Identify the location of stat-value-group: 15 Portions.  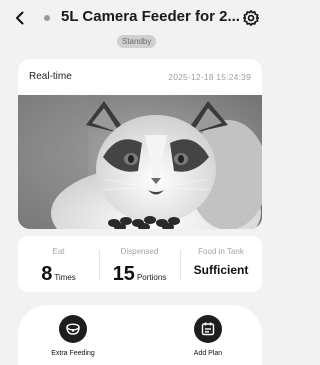
(139, 274).